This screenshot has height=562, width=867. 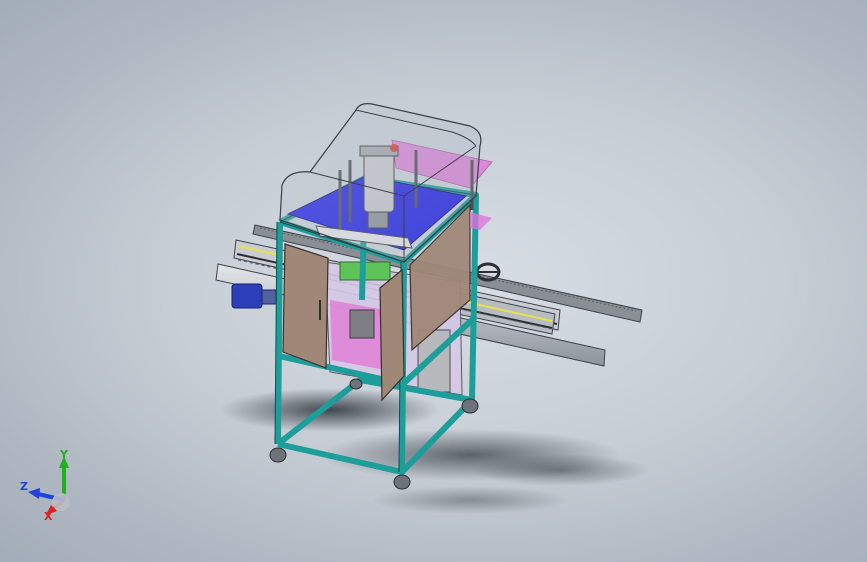 I want to click on z-axis-label: Z, so click(x=24, y=486).